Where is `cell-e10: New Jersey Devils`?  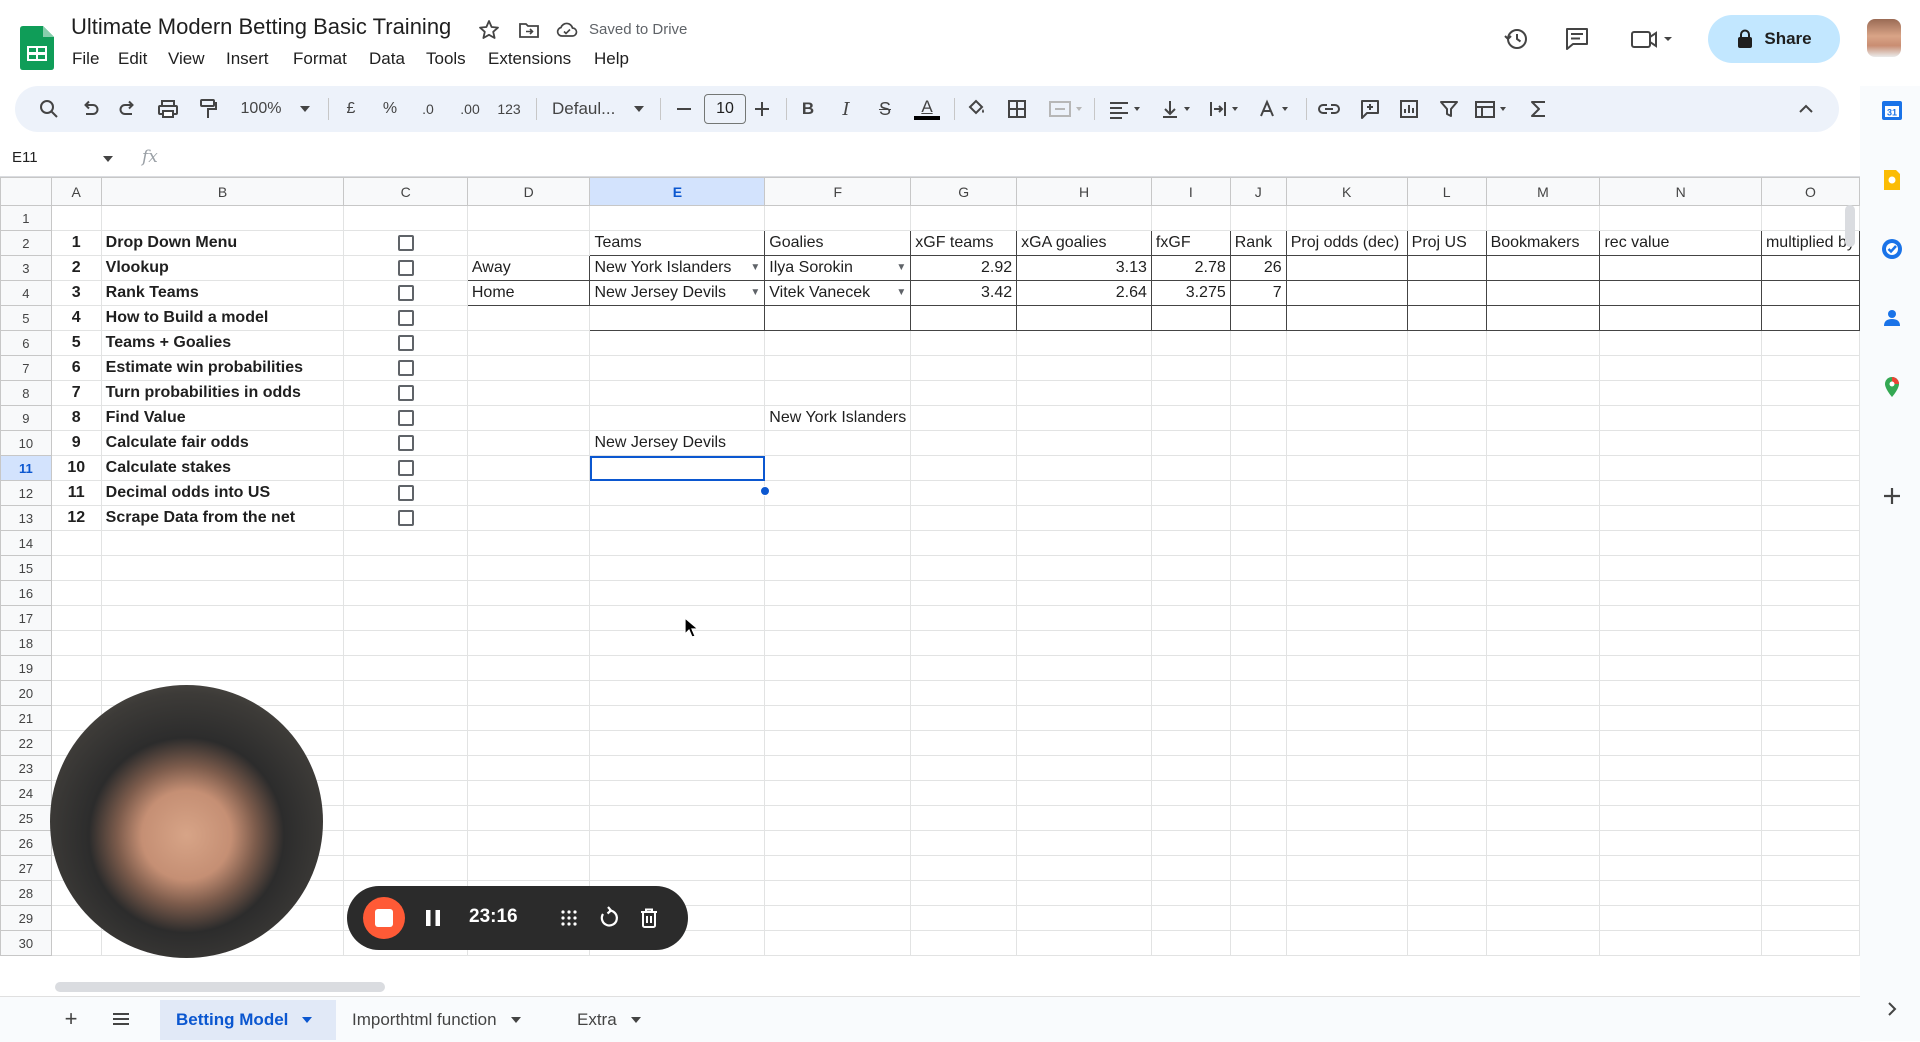
cell-e10: New Jersey Devils is located at coordinates (677, 443).